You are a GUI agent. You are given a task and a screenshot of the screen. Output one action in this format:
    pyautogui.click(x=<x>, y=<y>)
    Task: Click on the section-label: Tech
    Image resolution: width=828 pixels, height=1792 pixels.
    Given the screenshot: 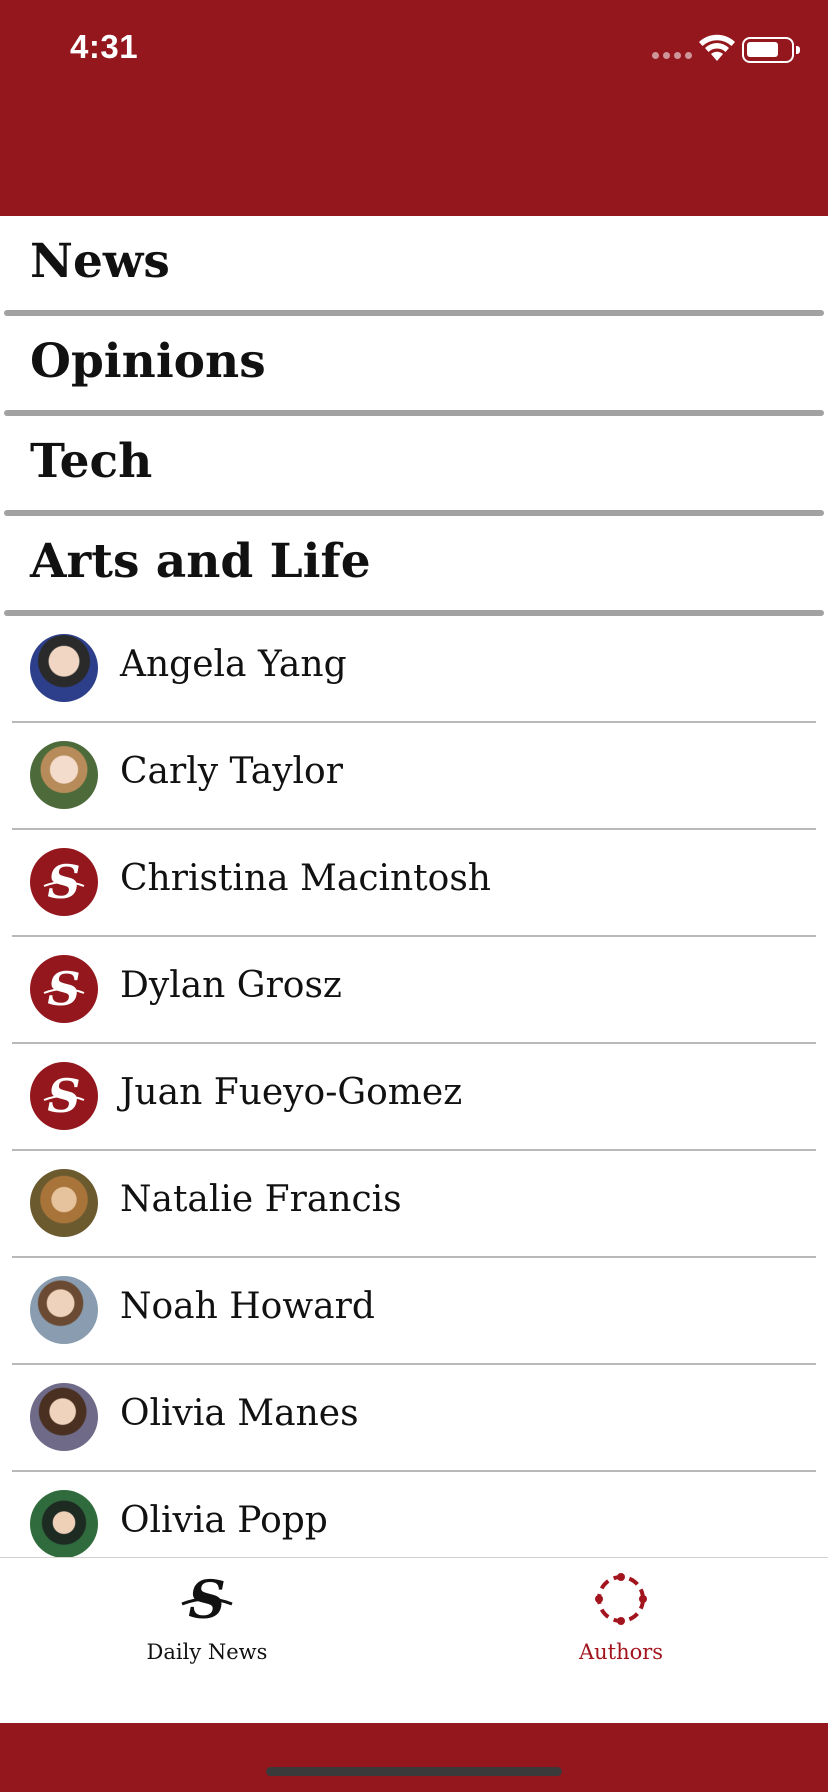 What is the action you would take?
    pyautogui.click(x=91, y=461)
    